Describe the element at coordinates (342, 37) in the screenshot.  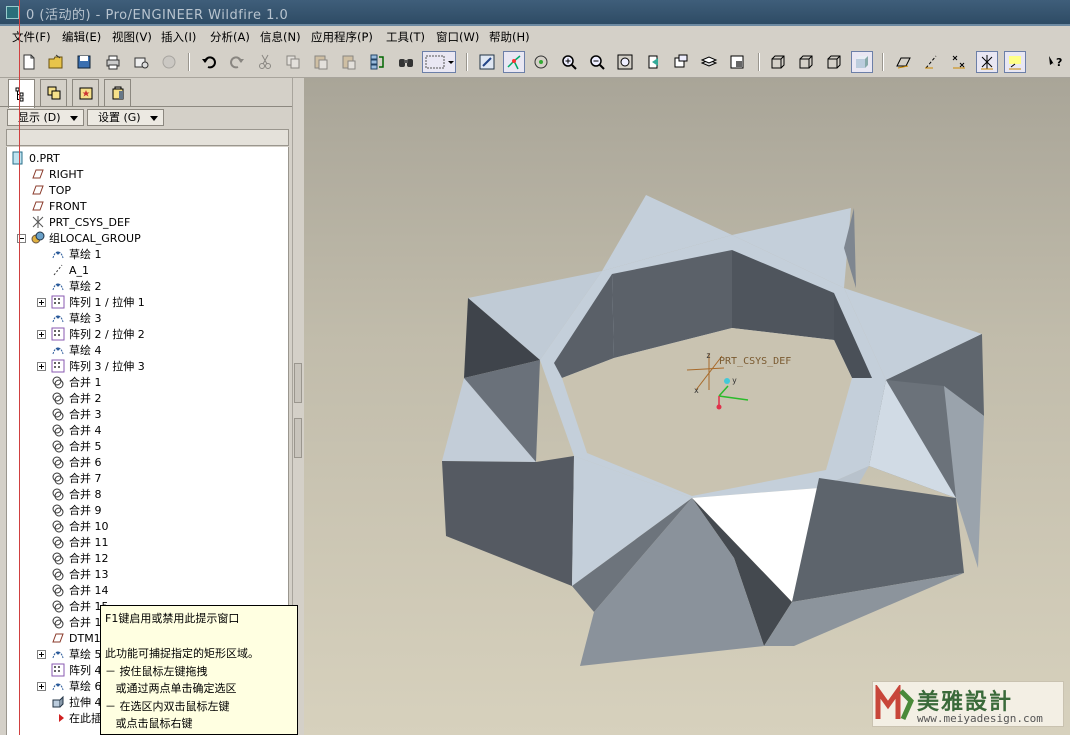
I see `menu-applications: 应用程序(P)` at that location.